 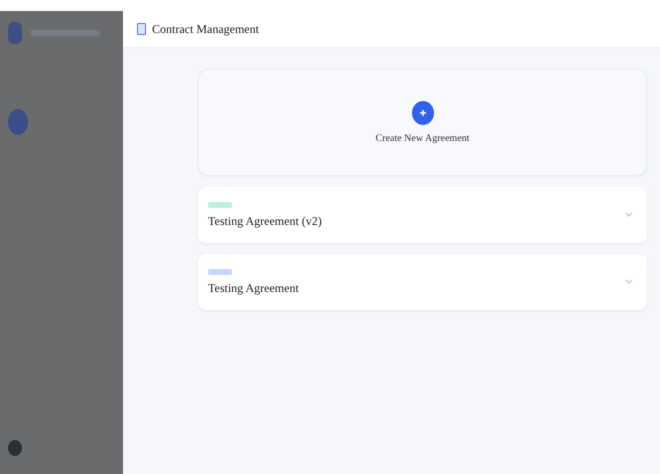 I want to click on card-title: Create New Agreement, so click(x=423, y=138).